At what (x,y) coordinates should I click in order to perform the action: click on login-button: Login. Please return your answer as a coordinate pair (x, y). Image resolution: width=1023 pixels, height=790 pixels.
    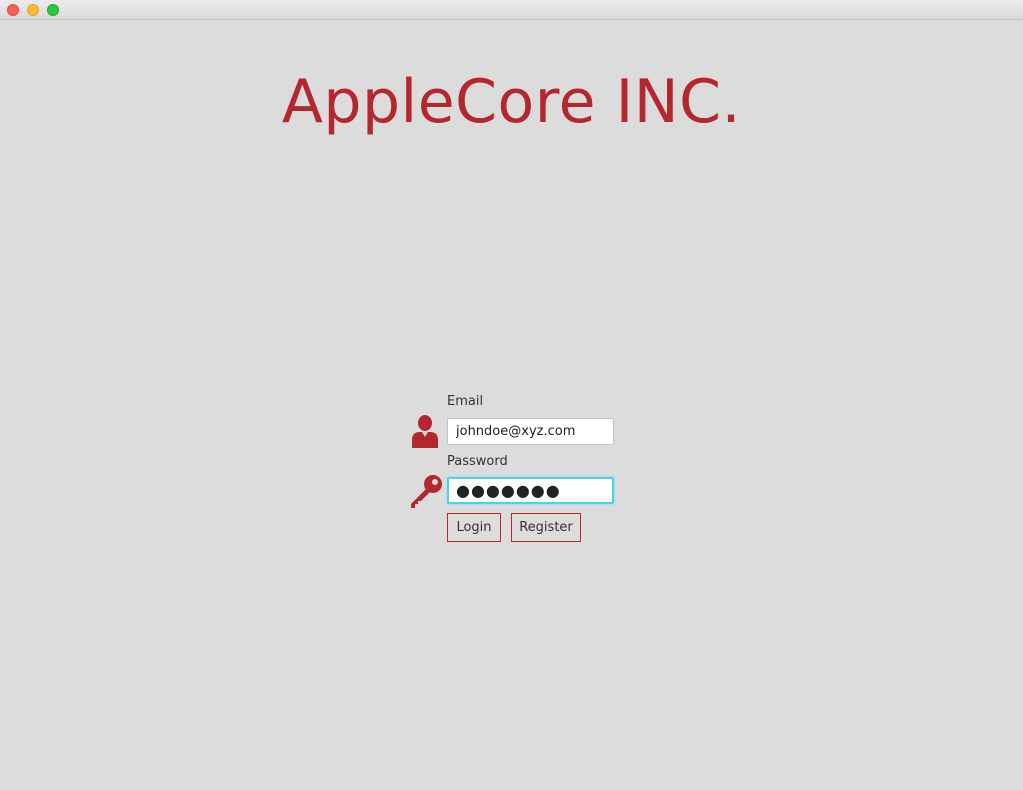
    Looking at the image, I should click on (474, 527).